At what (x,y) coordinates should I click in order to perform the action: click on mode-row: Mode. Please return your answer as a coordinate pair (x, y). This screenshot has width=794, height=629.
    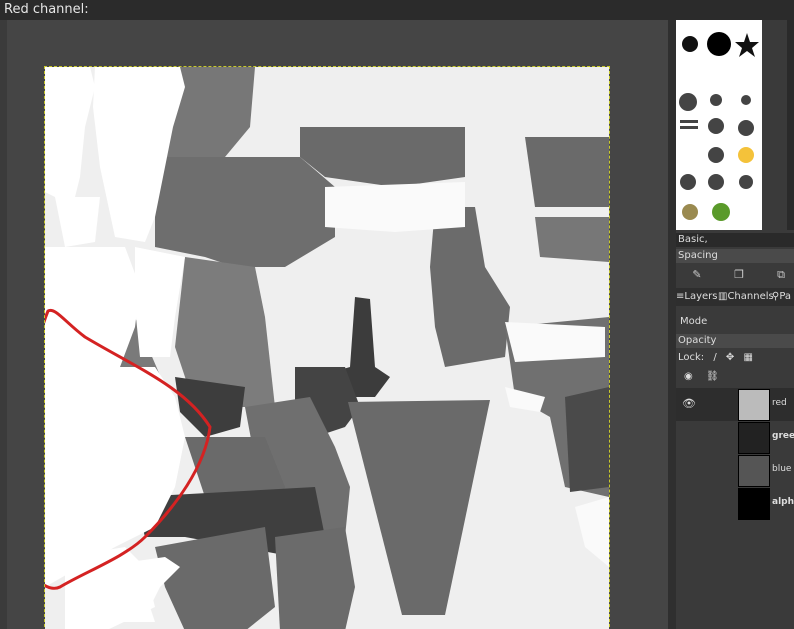
    Looking at the image, I should click on (735, 322).